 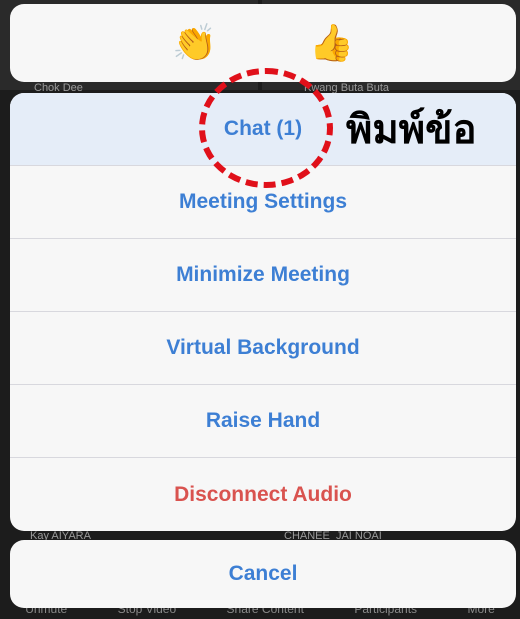 I want to click on cancel-label: Cancel, so click(x=263, y=573).